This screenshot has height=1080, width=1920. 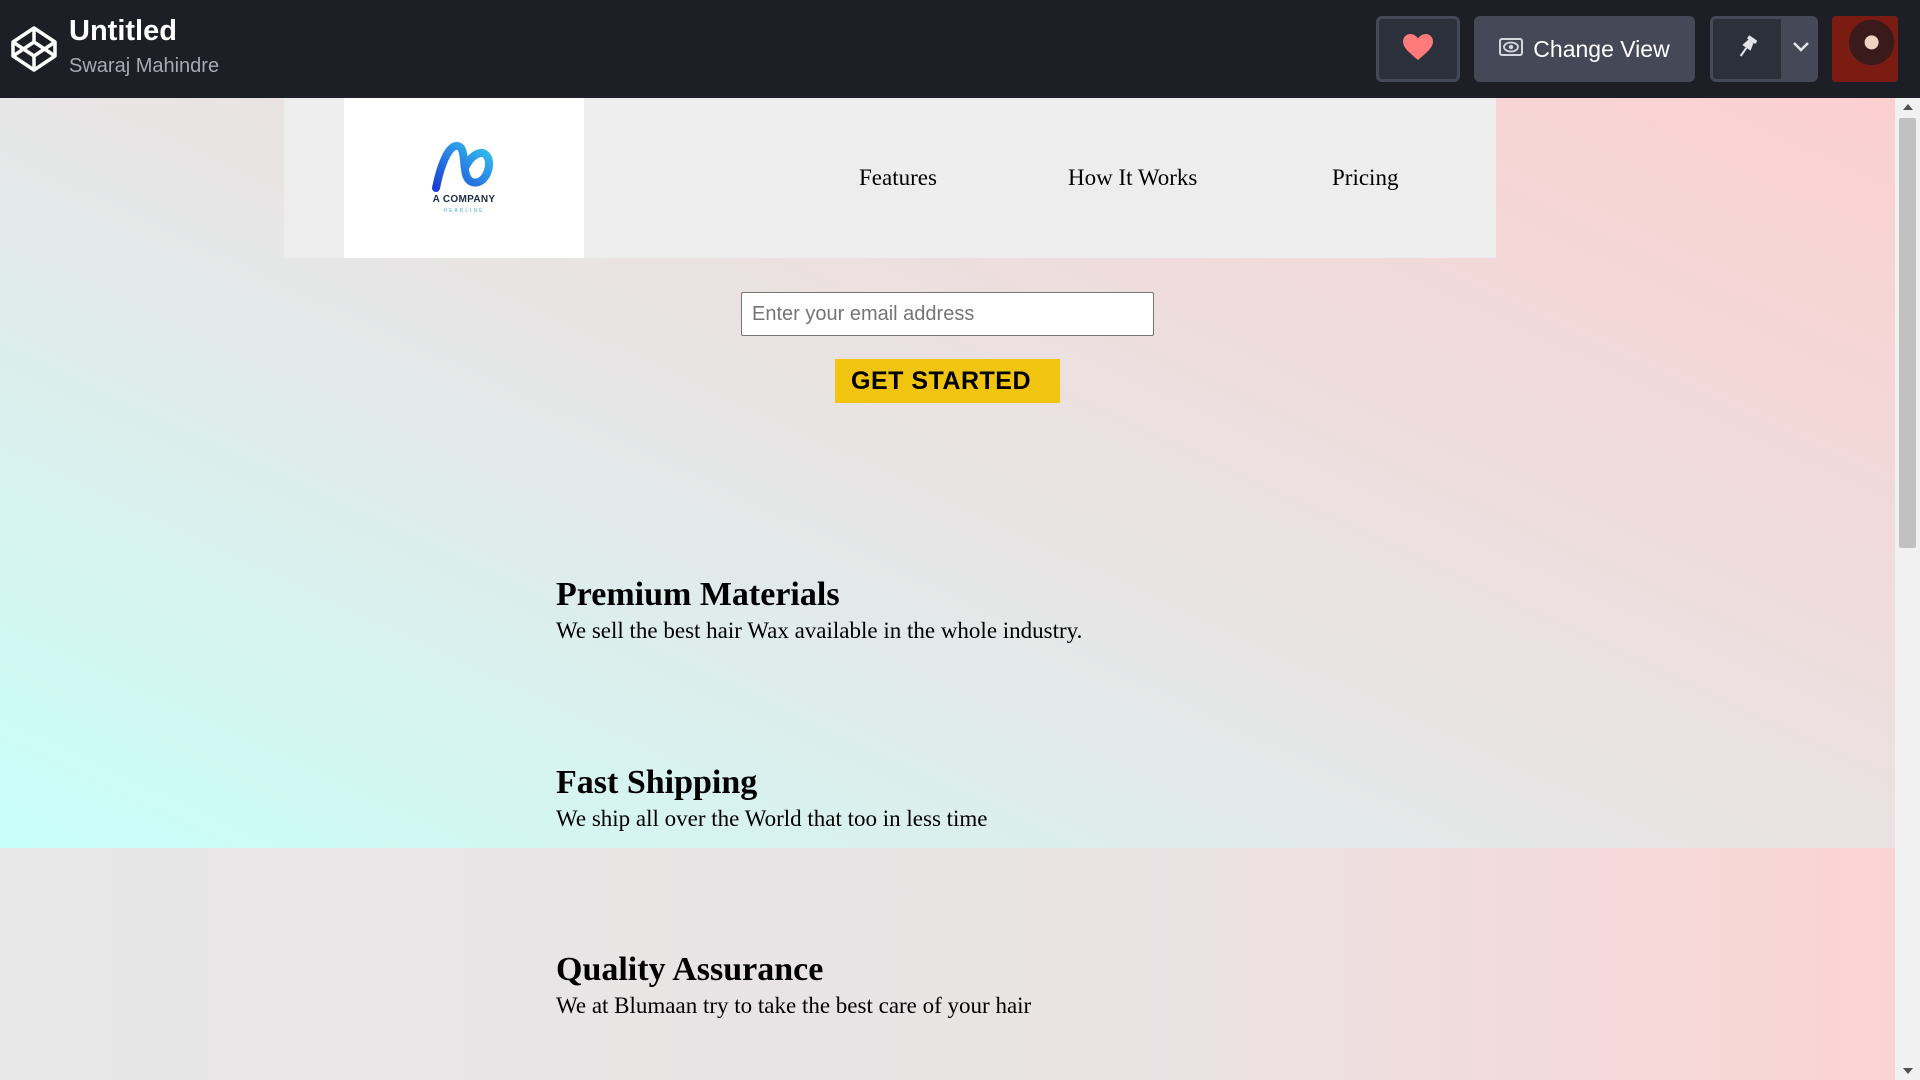 I want to click on codepen-logo-icon, so click(x=34, y=49).